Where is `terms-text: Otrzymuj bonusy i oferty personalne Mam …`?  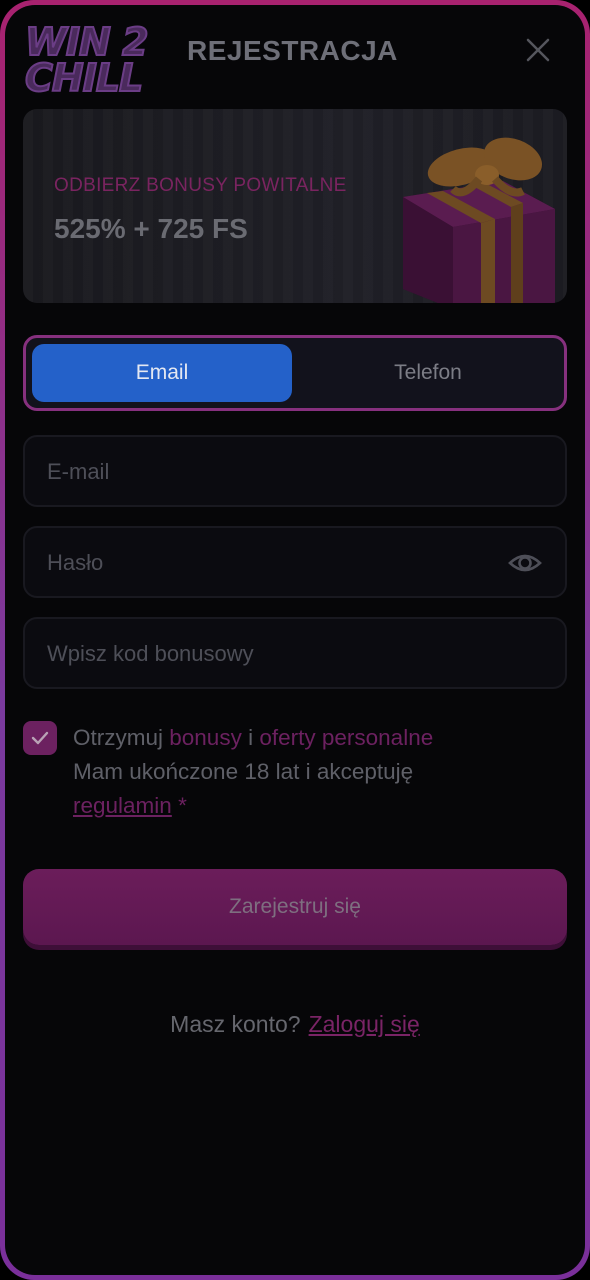
terms-text: Otrzymuj bonusy i oferty personalne Mam … is located at coordinates (308, 772).